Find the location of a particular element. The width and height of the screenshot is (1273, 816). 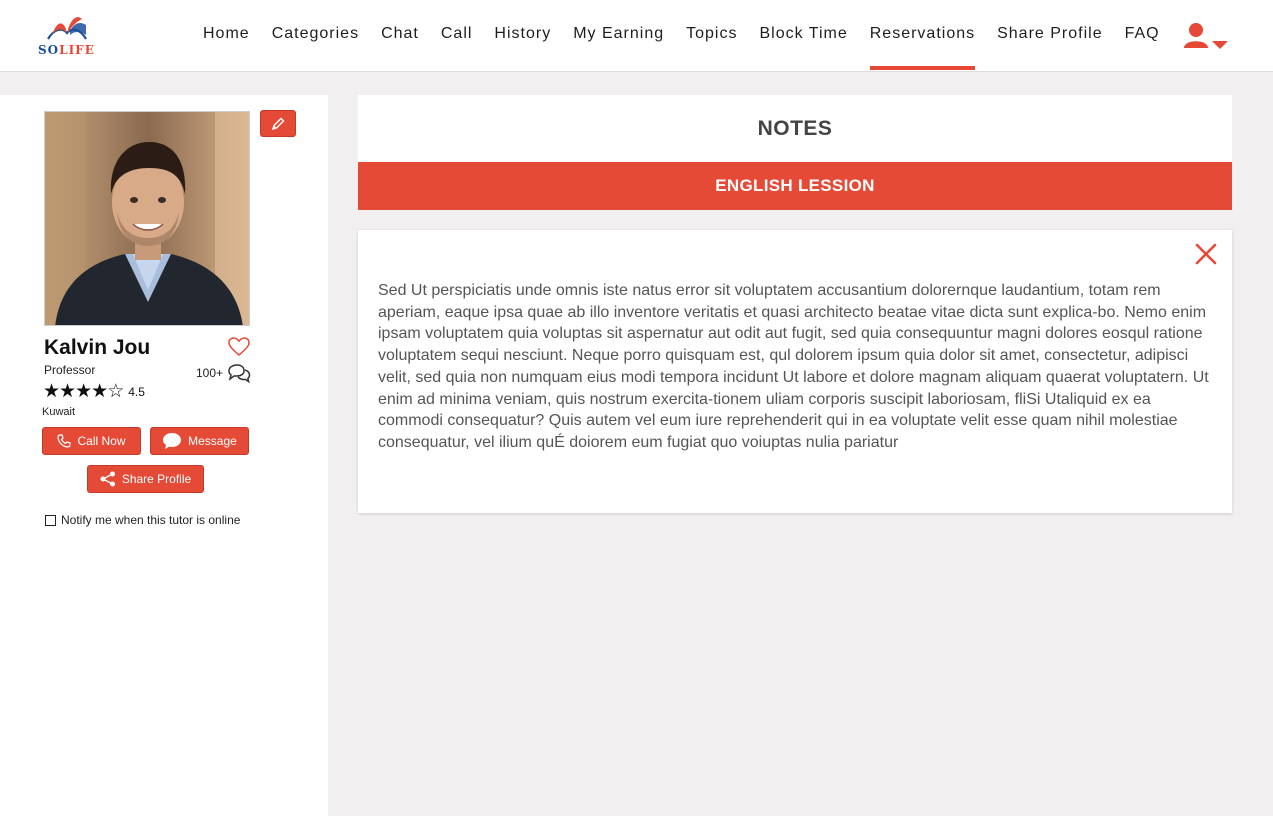

notify-online-label: Notify me when this tutor is online is located at coordinates (151, 520).